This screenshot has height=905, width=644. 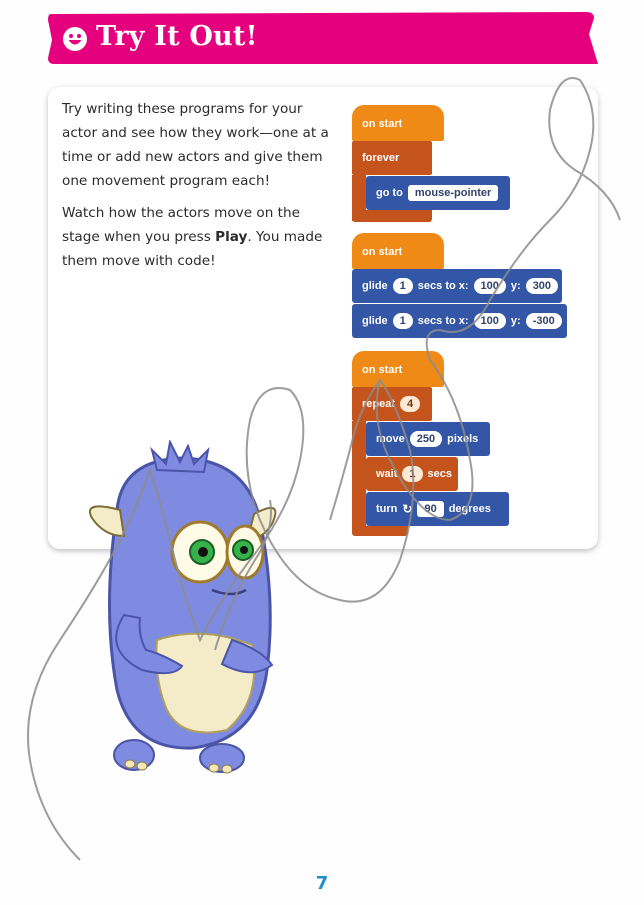 What do you see at coordinates (428, 439) in the screenshot?
I see `move-block: move 250 pixels` at bounding box center [428, 439].